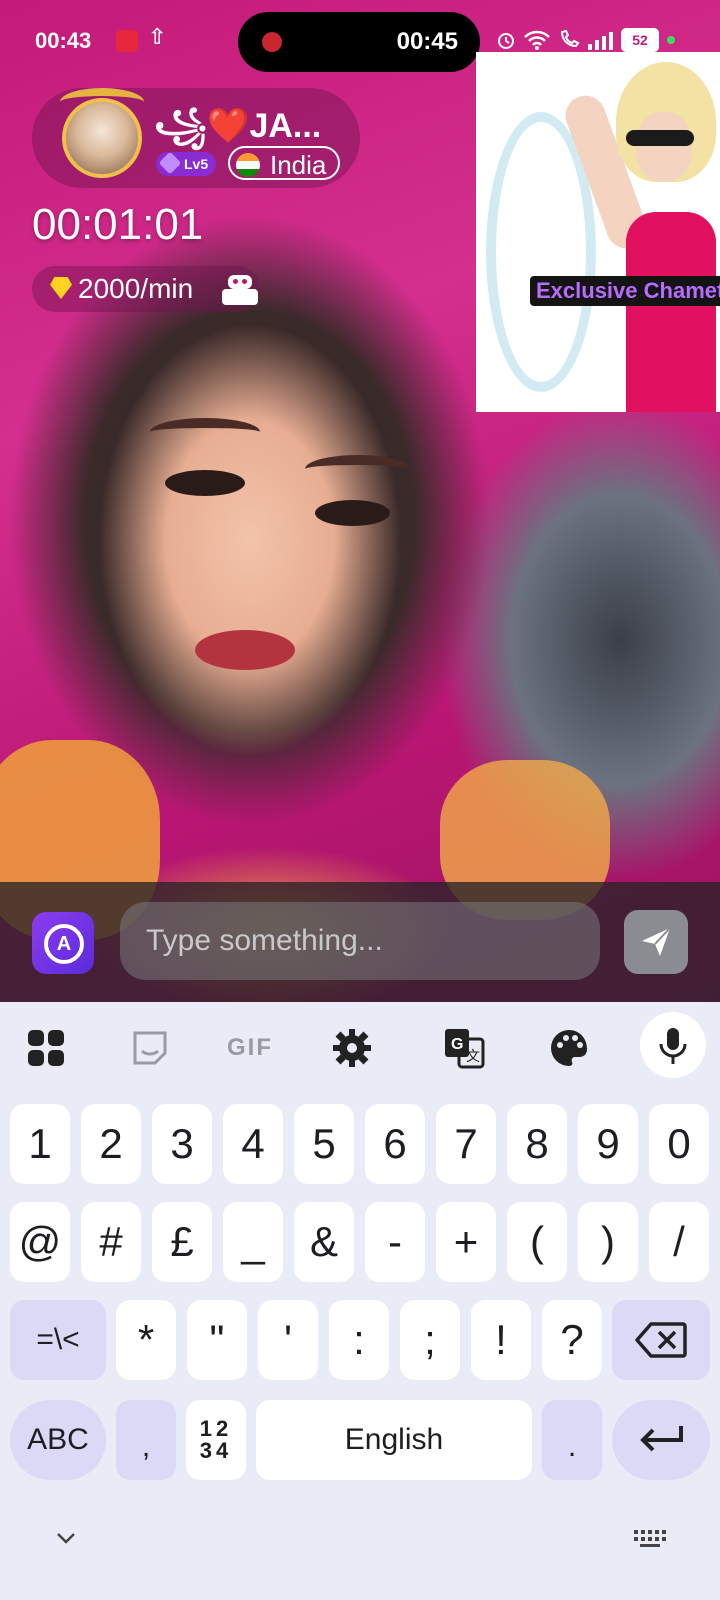 The width and height of the screenshot is (720, 1600). What do you see at coordinates (324, 1242) in the screenshot?
I see `symbol-key: &` at bounding box center [324, 1242].